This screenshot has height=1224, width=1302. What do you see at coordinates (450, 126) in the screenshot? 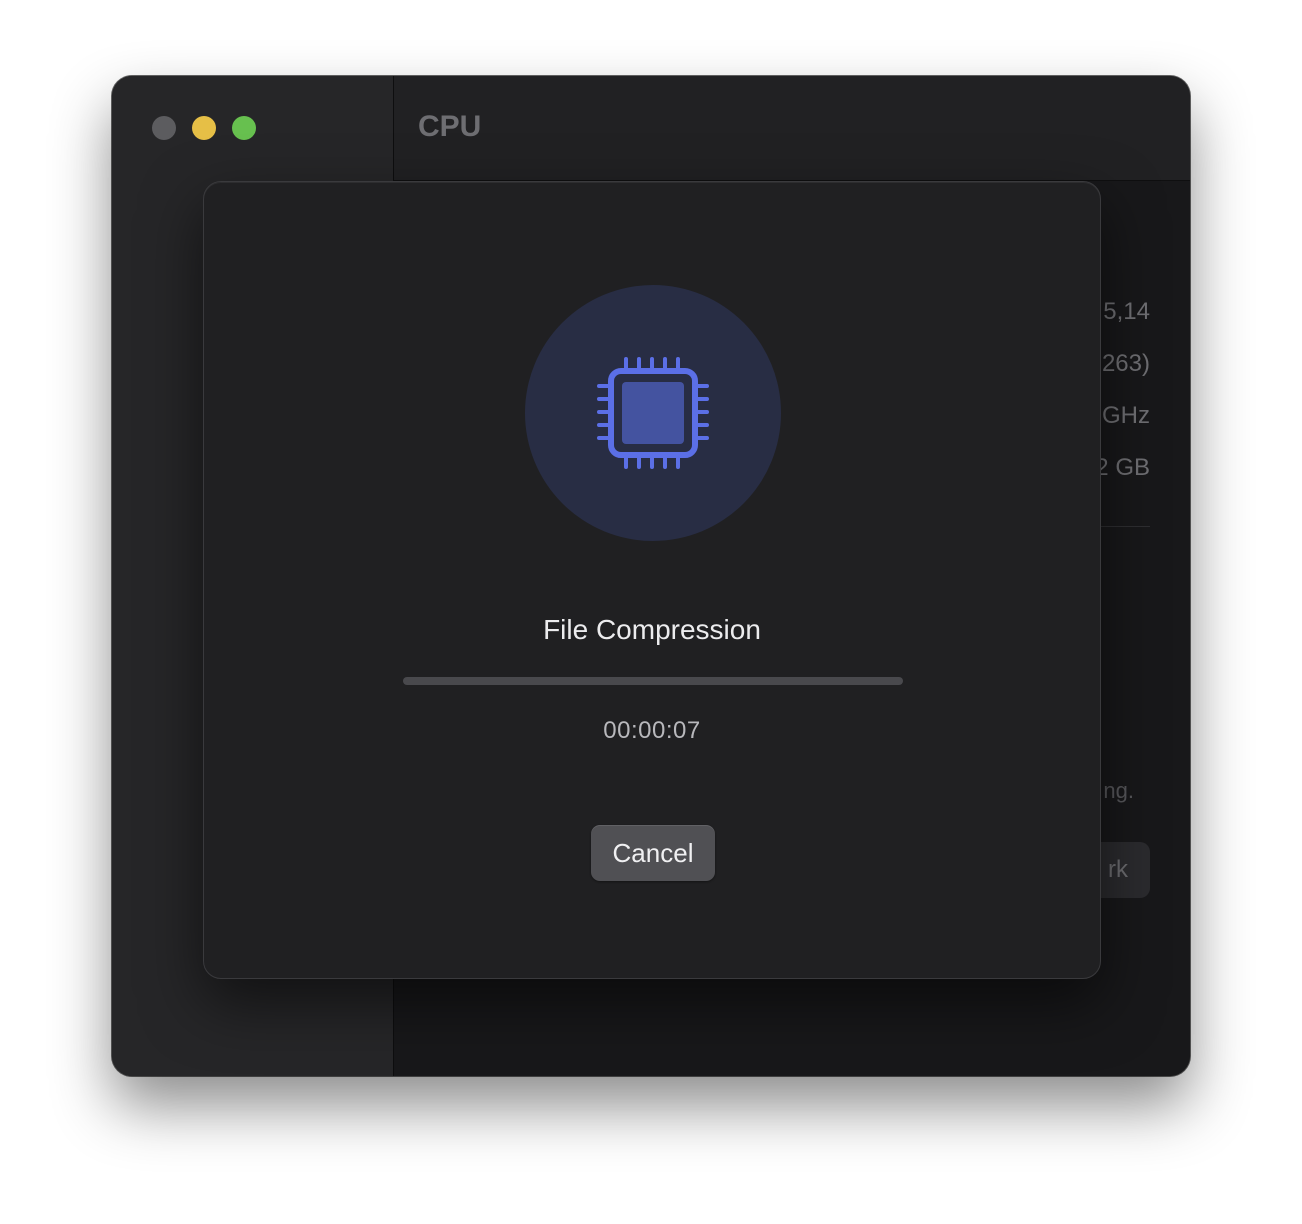
I see `toolbar-title: CPU` at bounding box center [450, 126].